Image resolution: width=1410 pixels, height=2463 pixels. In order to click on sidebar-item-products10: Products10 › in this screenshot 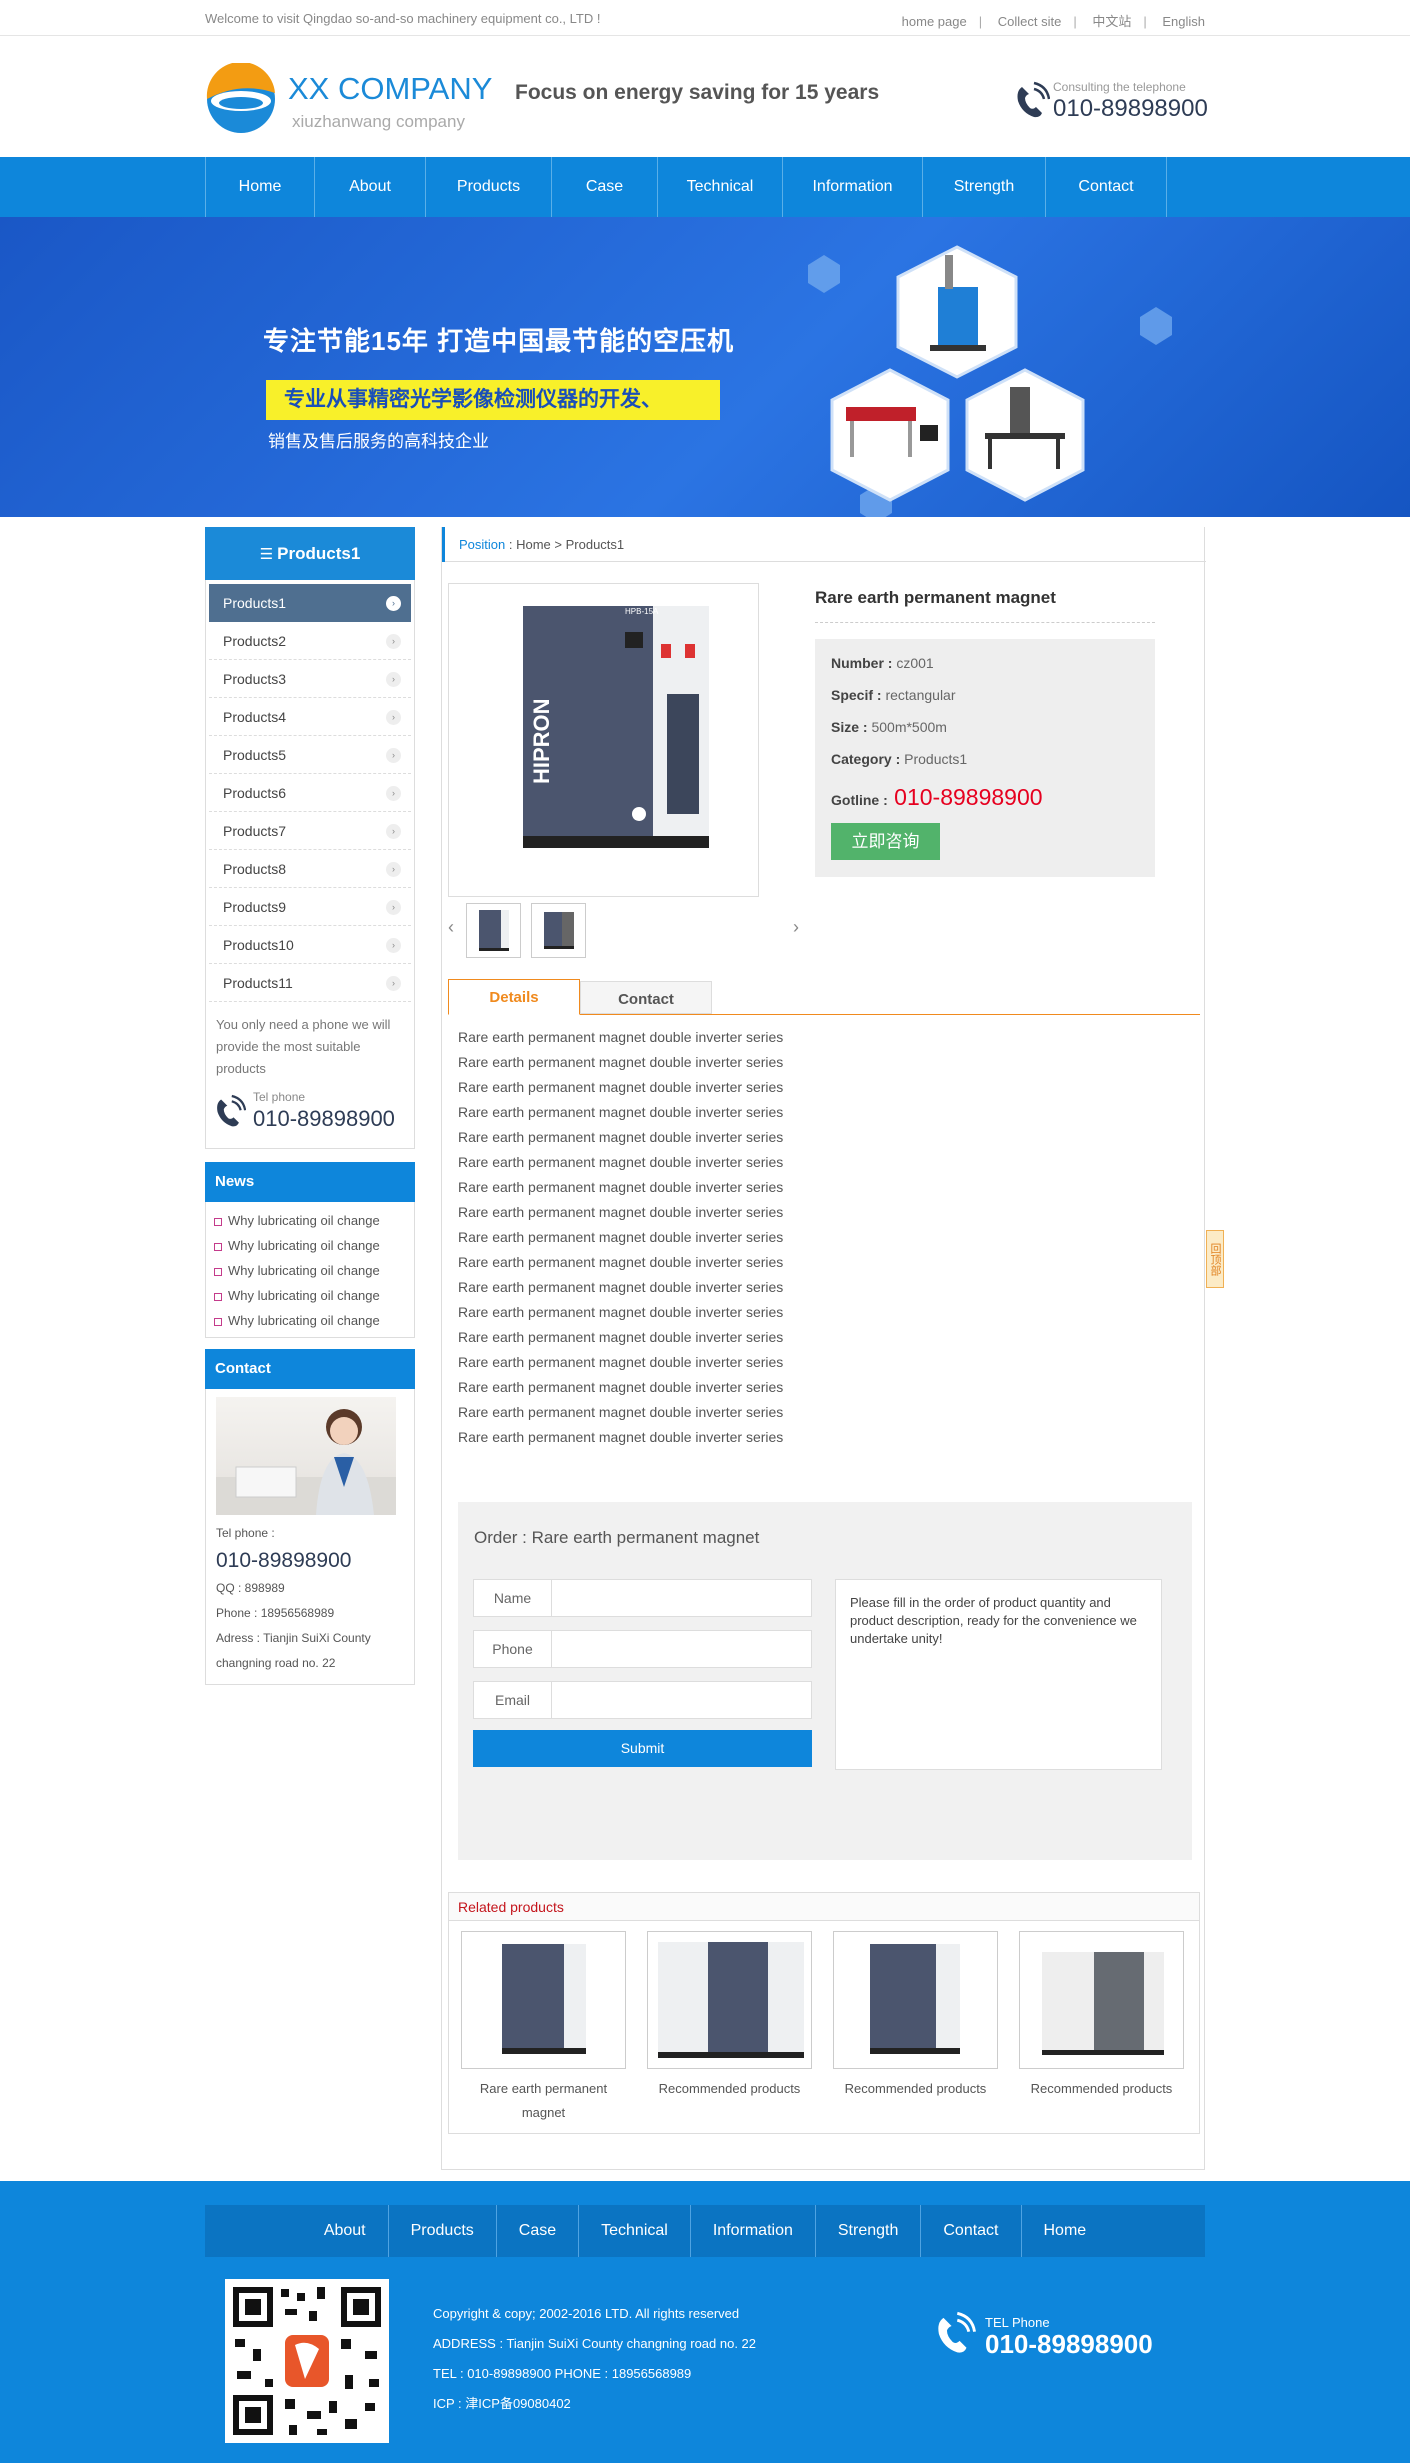, I will do `click(310, 945)`.